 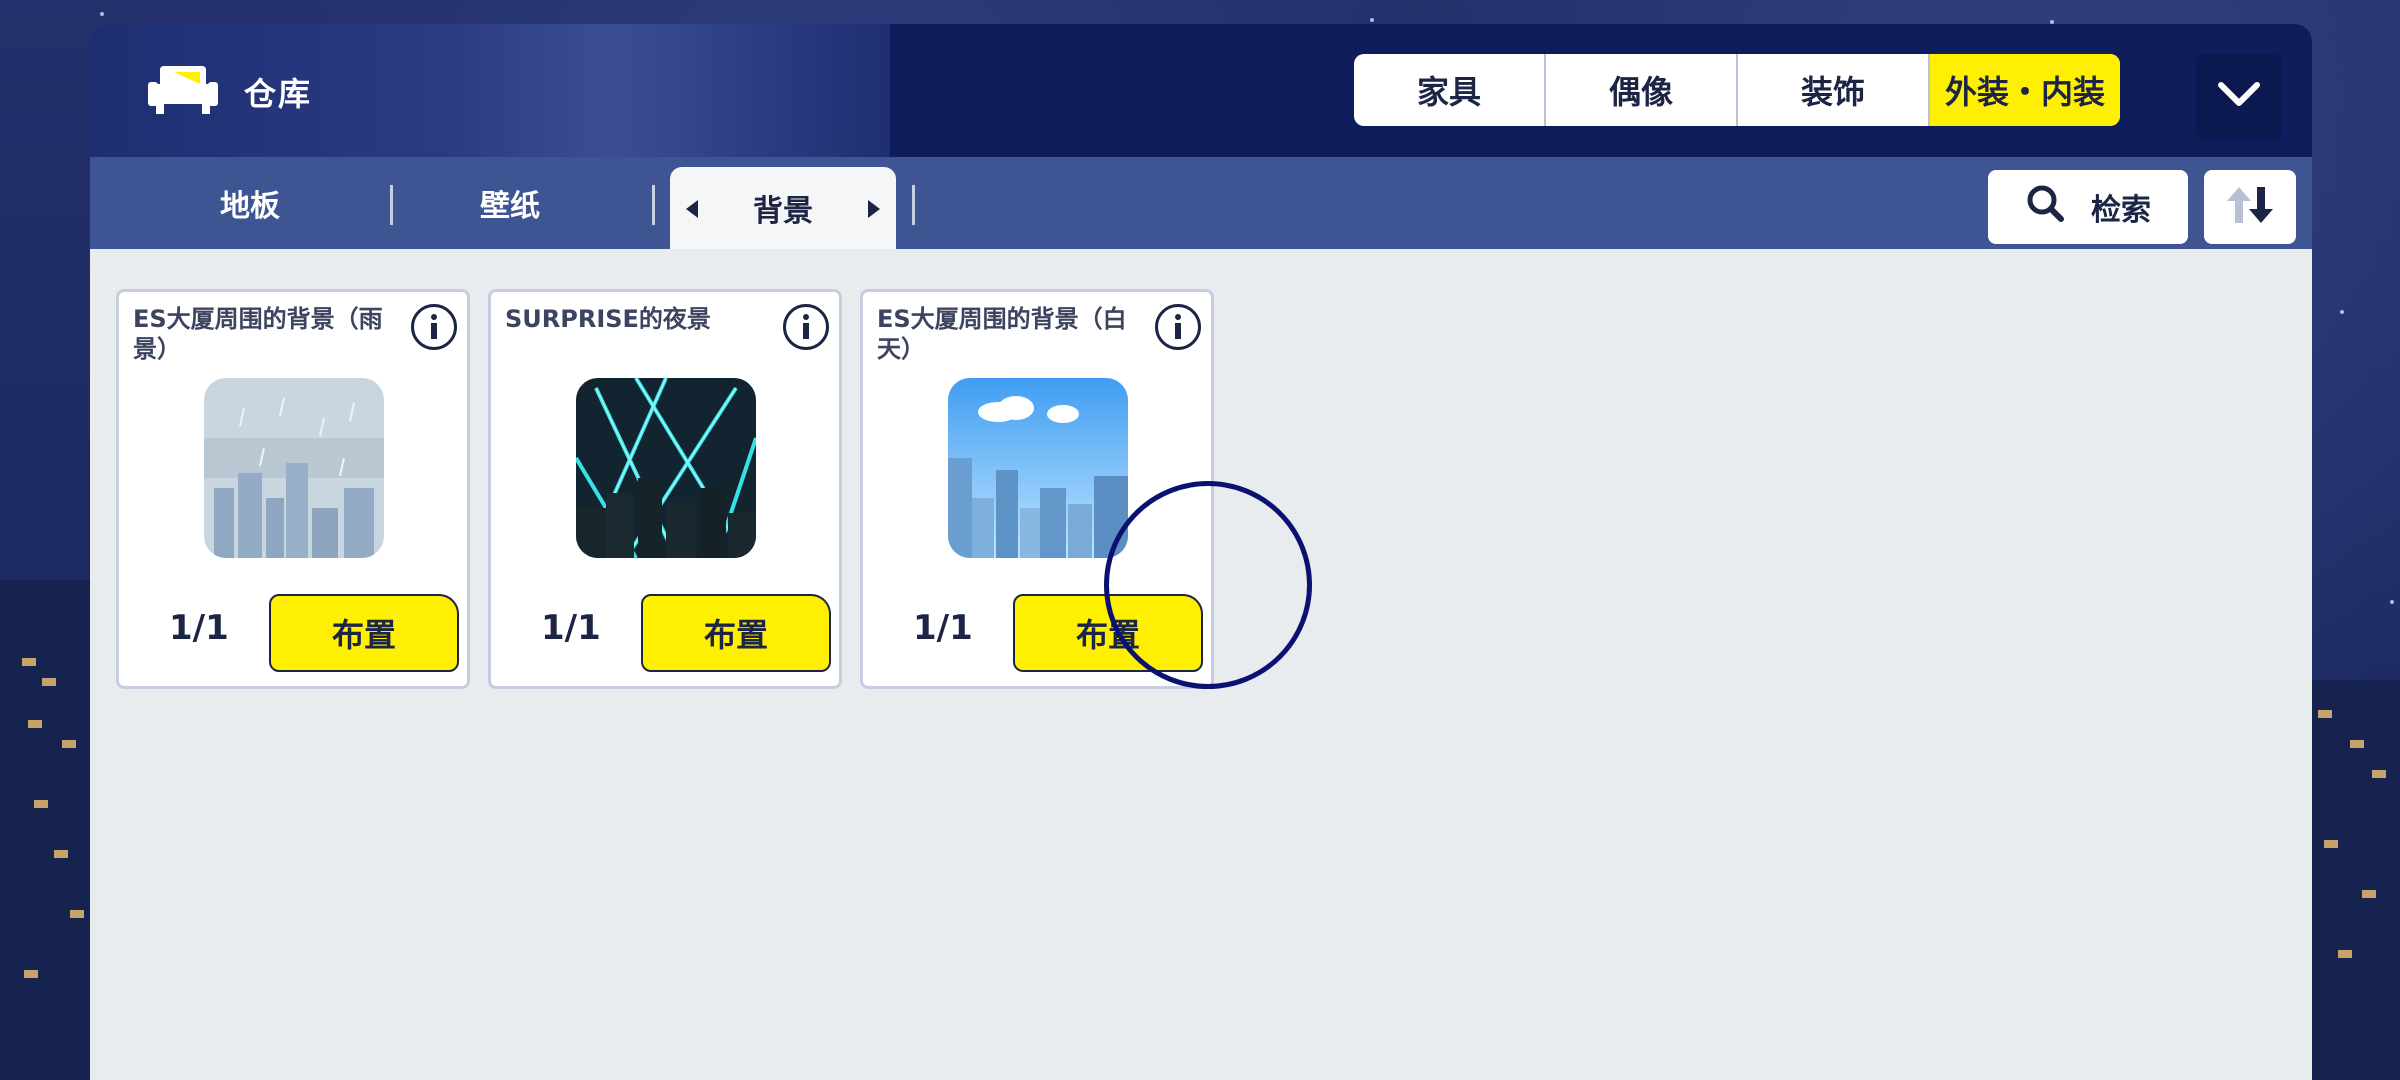 What do you see at coordinates (608, 319) in the screenshot?
I see `item-name: SURPRISE的夜景` at bounding box center [608, 319].